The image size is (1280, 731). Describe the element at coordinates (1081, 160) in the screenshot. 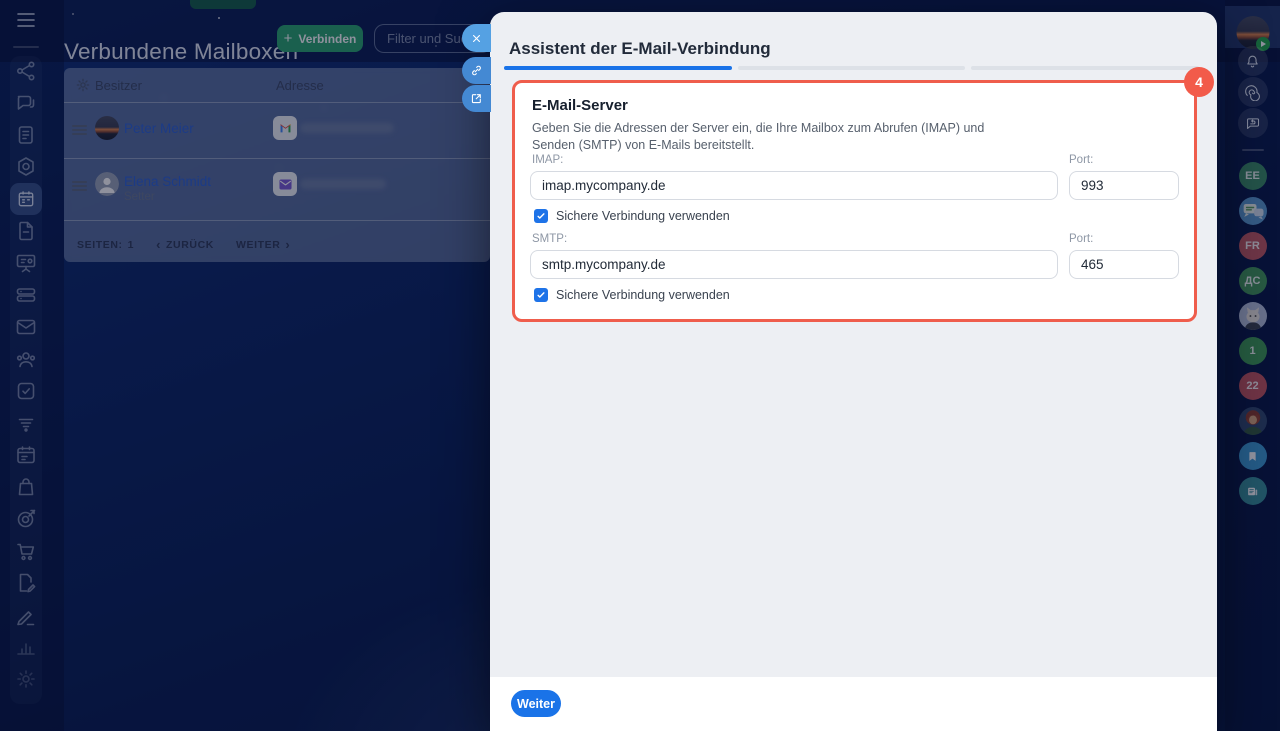

I see `imap-port-label: Port:` at that location.